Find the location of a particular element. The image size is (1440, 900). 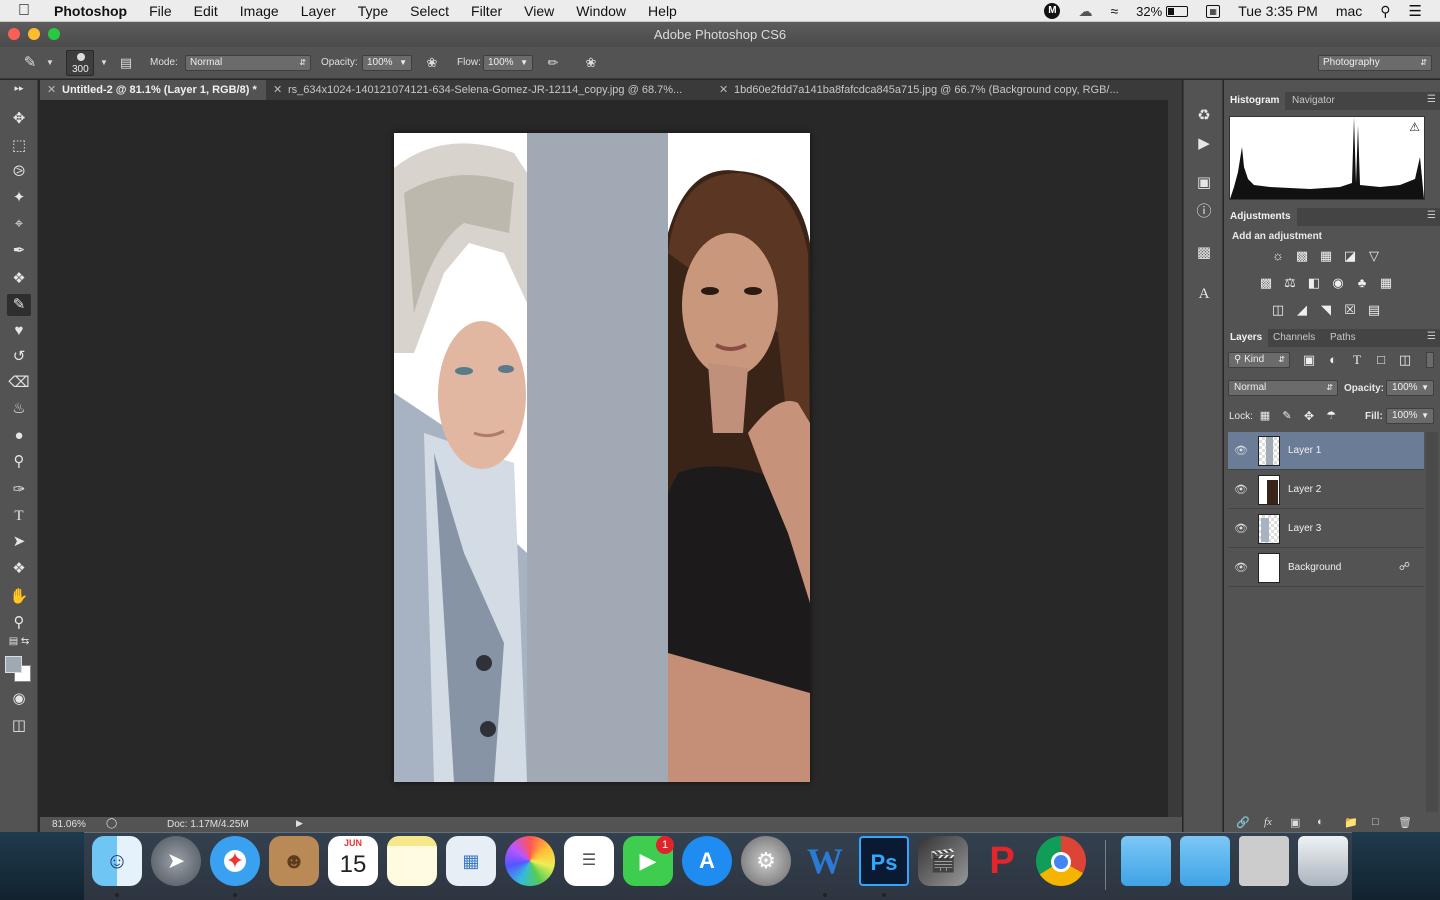

history-panel-icon: ♻ is located at coordinates (1204, 116).